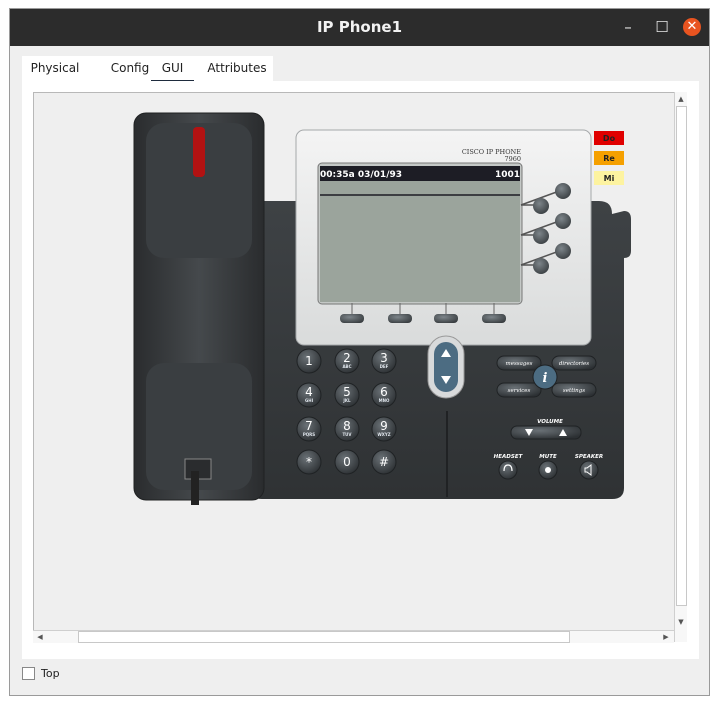 The width and height of the screenshot is (720, 705). Describe the element at coordinates (130, 68) in the screenshot. I see `tab-config-label: Config` at that location.